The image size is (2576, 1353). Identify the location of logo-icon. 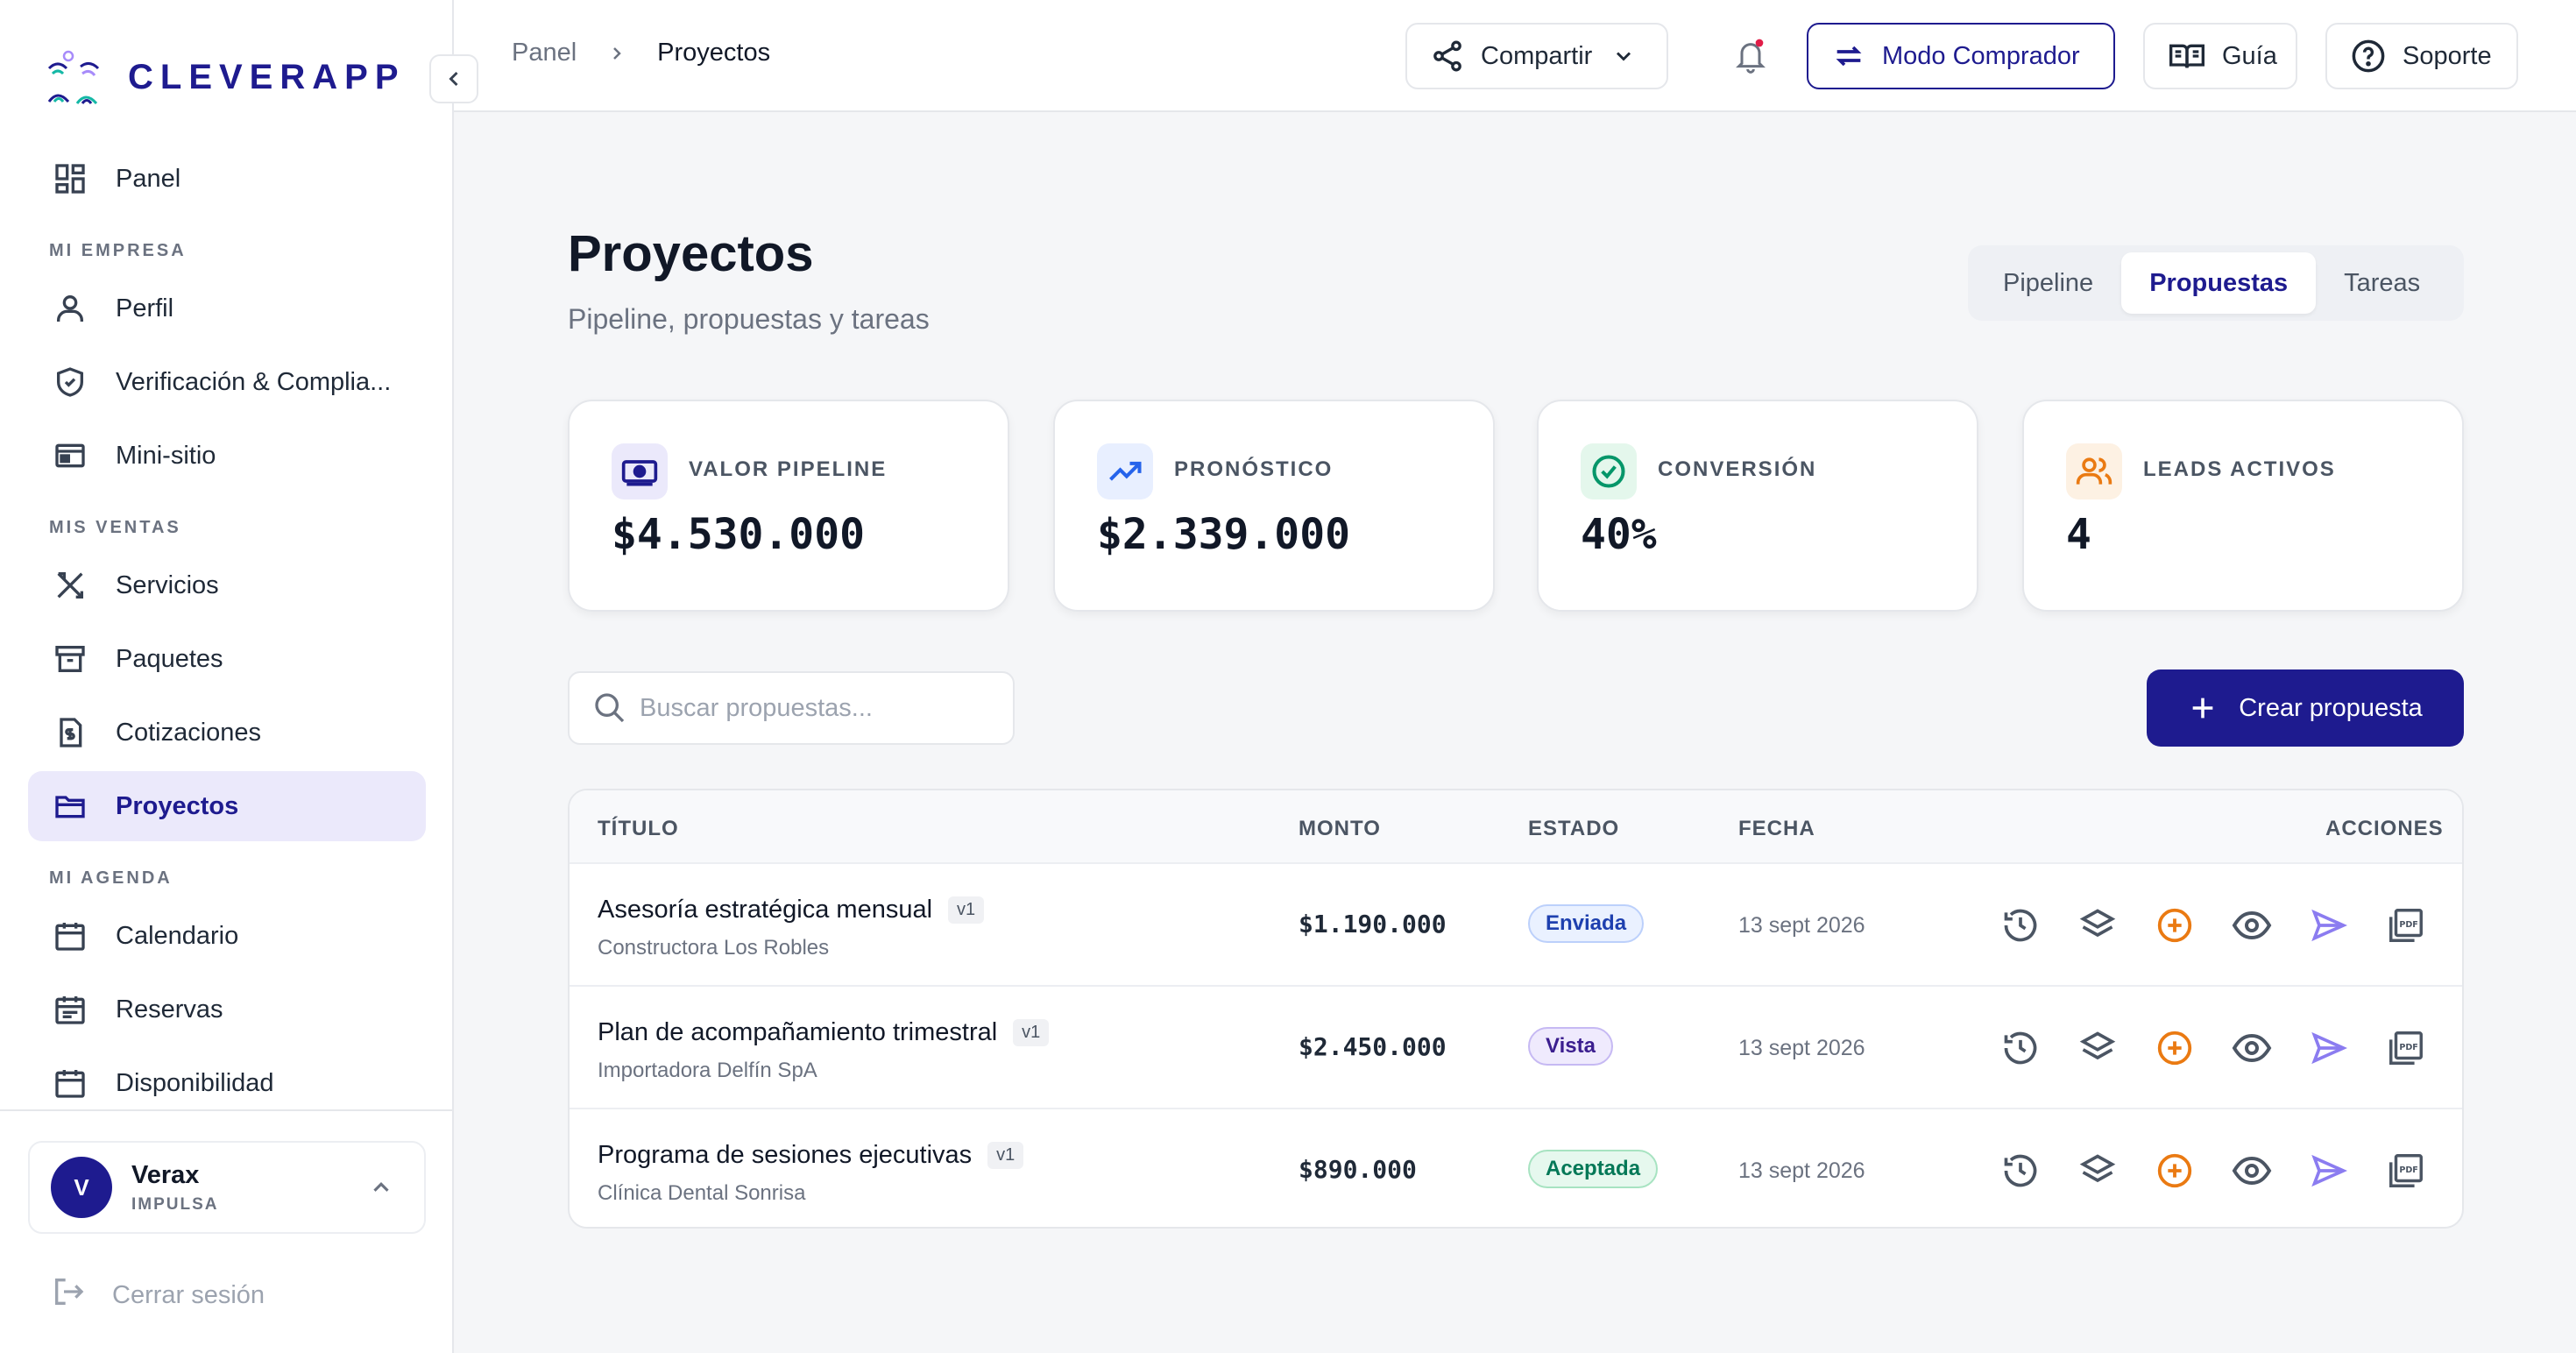
(73, 77).